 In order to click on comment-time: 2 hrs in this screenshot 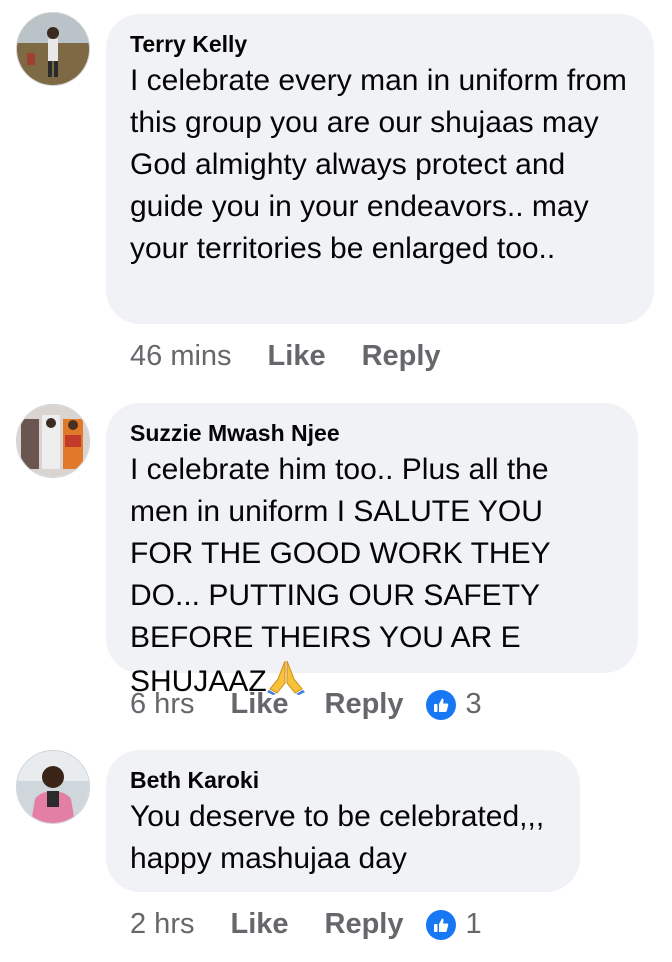, I will do `click(162, 924)`.